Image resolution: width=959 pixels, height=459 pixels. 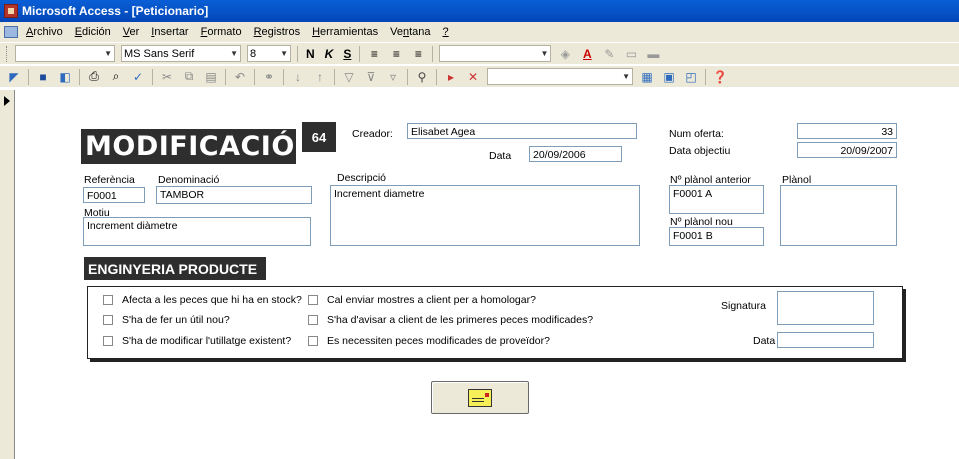 What do you see at coordinates (189, 77) in the screenshot?
I see `copy-icon: ⧉` at bounding box center [189, 77].